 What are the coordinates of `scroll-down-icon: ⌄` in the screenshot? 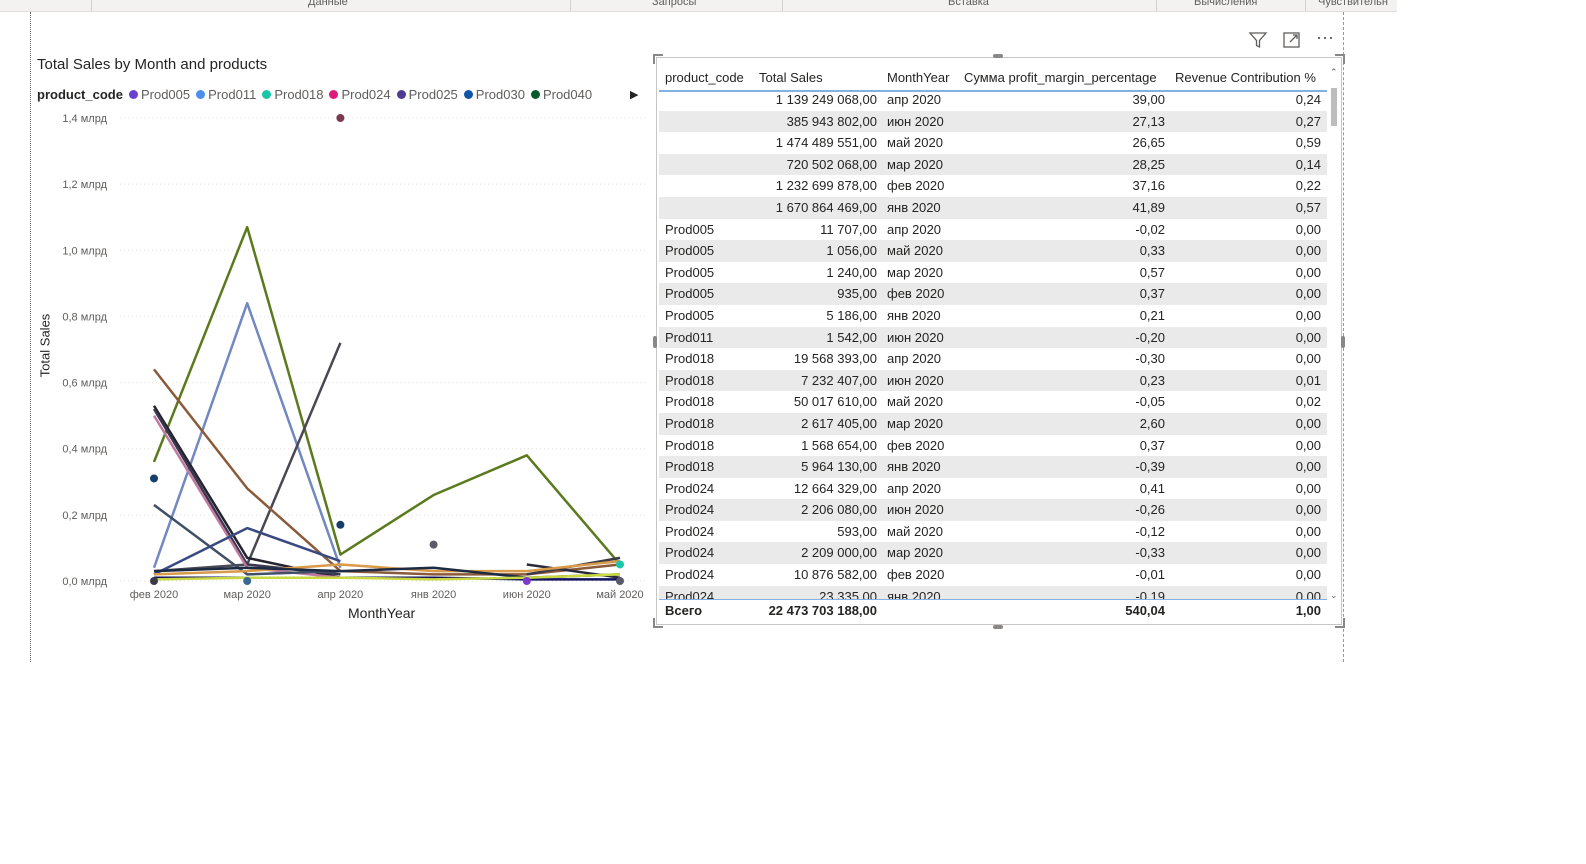 It's located at (1334, 595).